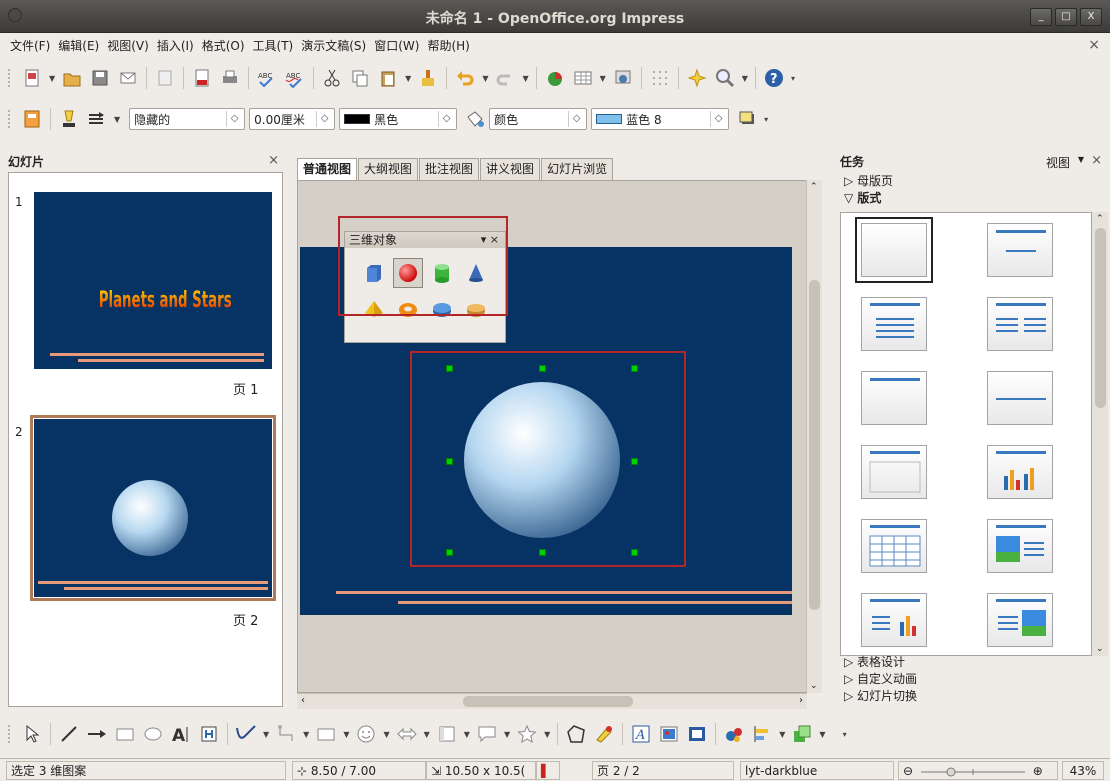 The height and width of the screenshot is (781, 1110). What do you see at coordinates (30, 45) in the screenshot?
I see `menu-file: 文件(F)` at bounding box center [30, 45].